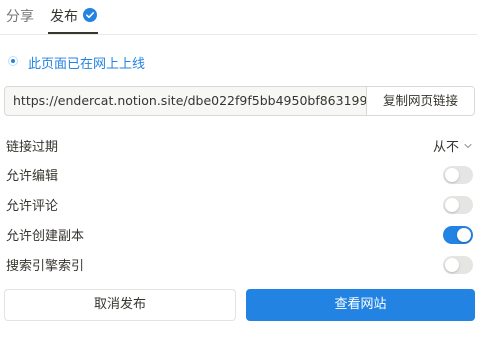 The image size is (477, 337). What do you see at coordinates (238, 17) in the screenshot?
I see `tab-bar: 分享 发布` at bounding box center [238, 17].